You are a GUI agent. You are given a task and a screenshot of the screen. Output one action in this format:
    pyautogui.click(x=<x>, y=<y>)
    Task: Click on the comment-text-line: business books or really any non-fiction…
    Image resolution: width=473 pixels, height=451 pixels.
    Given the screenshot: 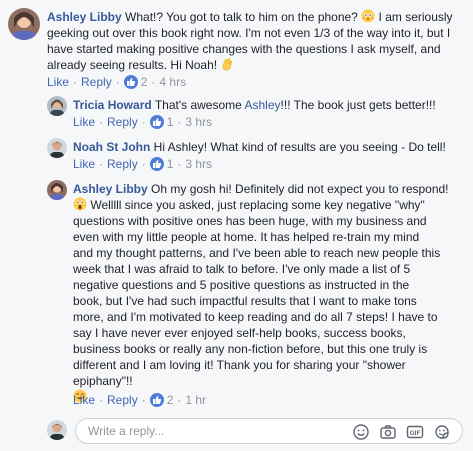 What is the action you would take?
    pyautogui.click(x=250, y=349)
    